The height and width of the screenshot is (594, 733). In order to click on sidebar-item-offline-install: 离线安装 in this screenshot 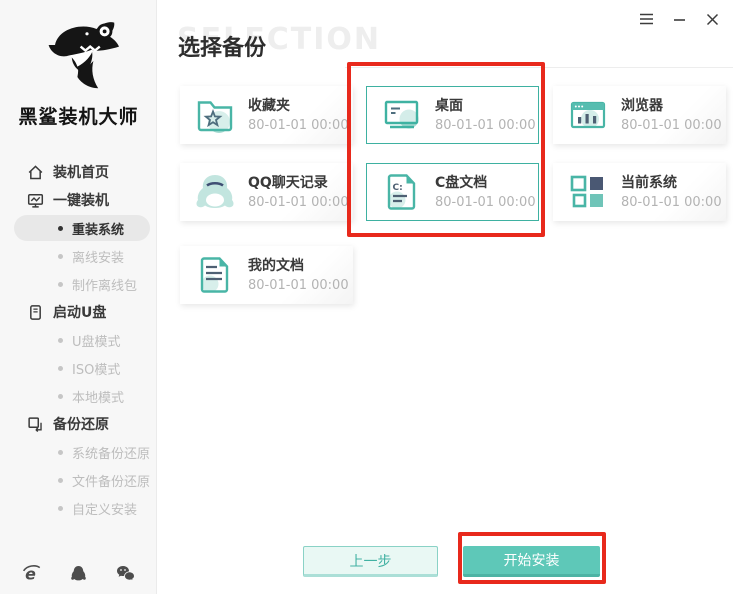, I will do `click(78, 256)`.